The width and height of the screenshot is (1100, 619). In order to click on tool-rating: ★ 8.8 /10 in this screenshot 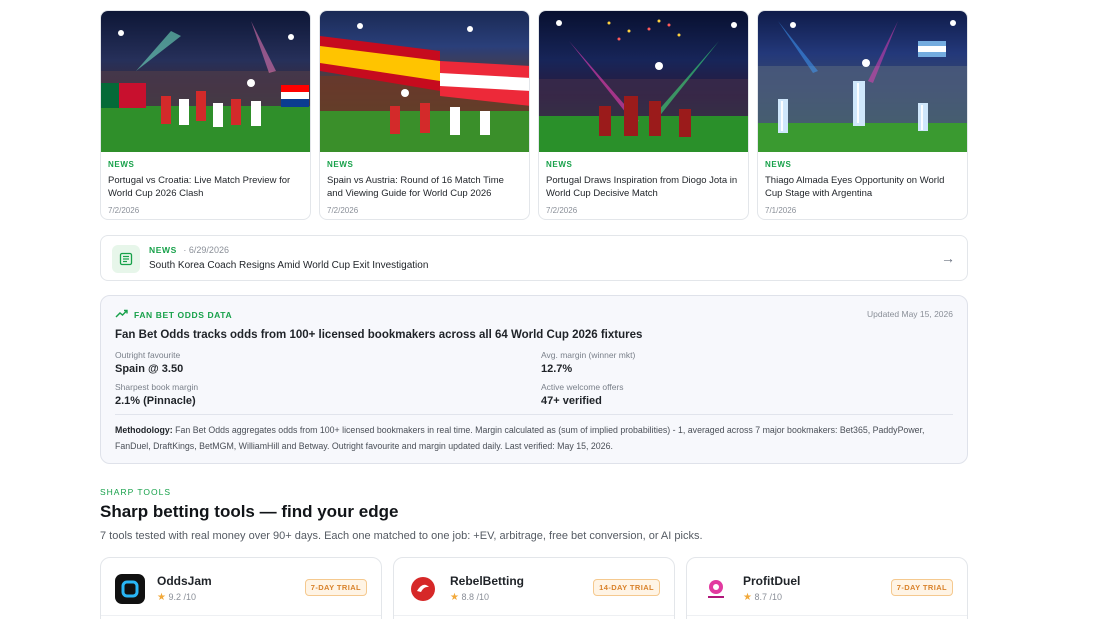, I will do `click(469, 597)`.